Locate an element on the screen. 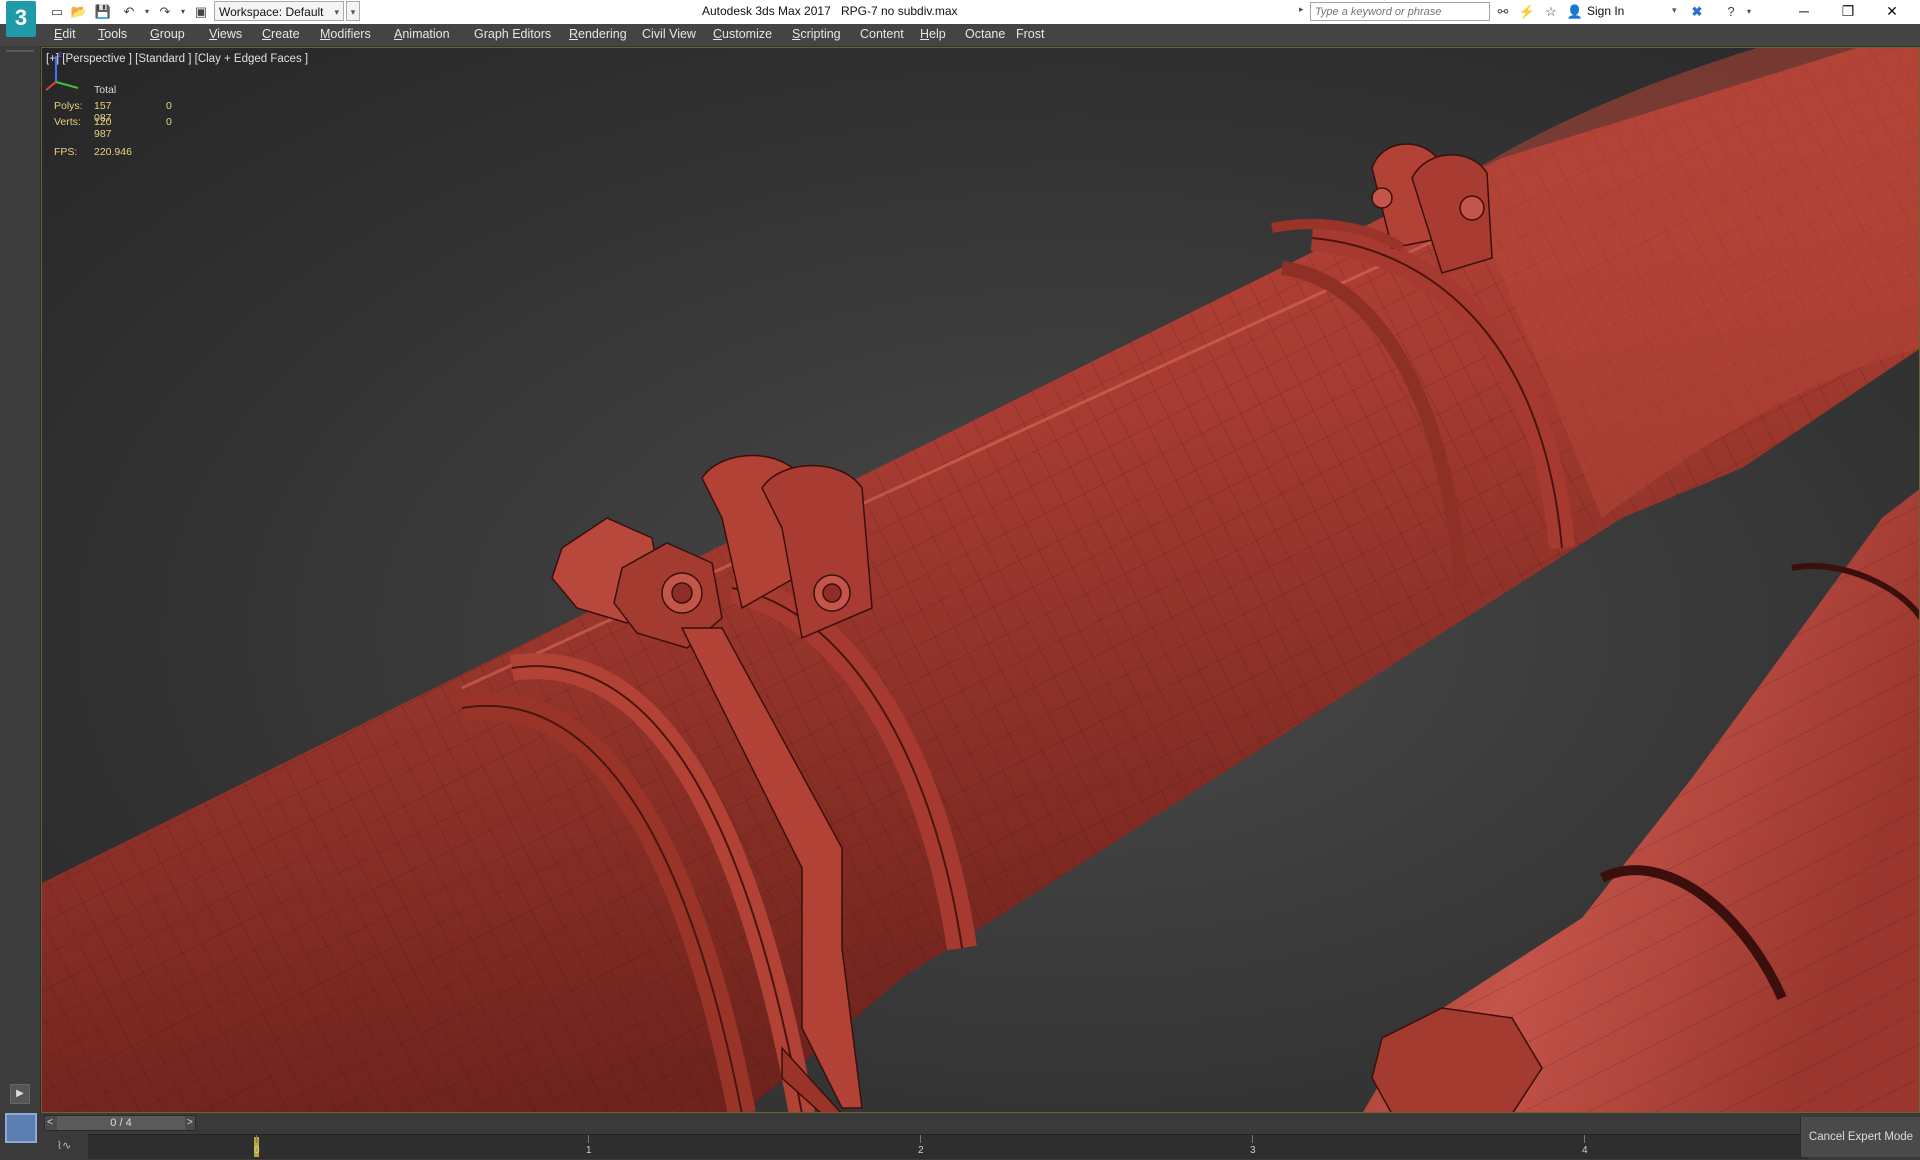 This screenshot has height=1160, width=1920. track-bar: 0 1 2 3 4 is located at coordinates (948, 1146).